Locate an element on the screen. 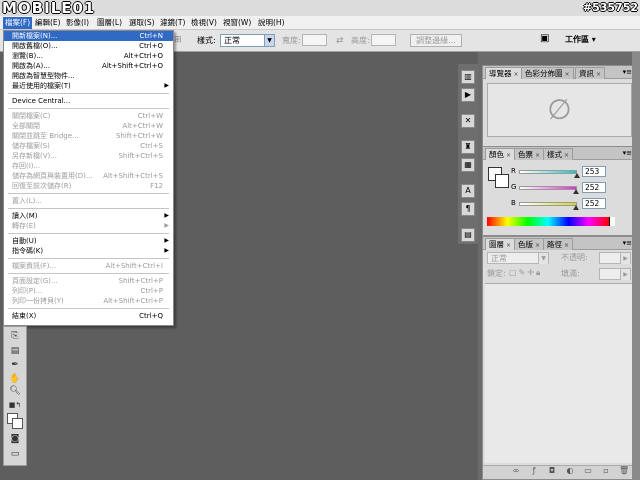  menu-item-5: 濾鏡(T) is located at coordinates (172, 23).